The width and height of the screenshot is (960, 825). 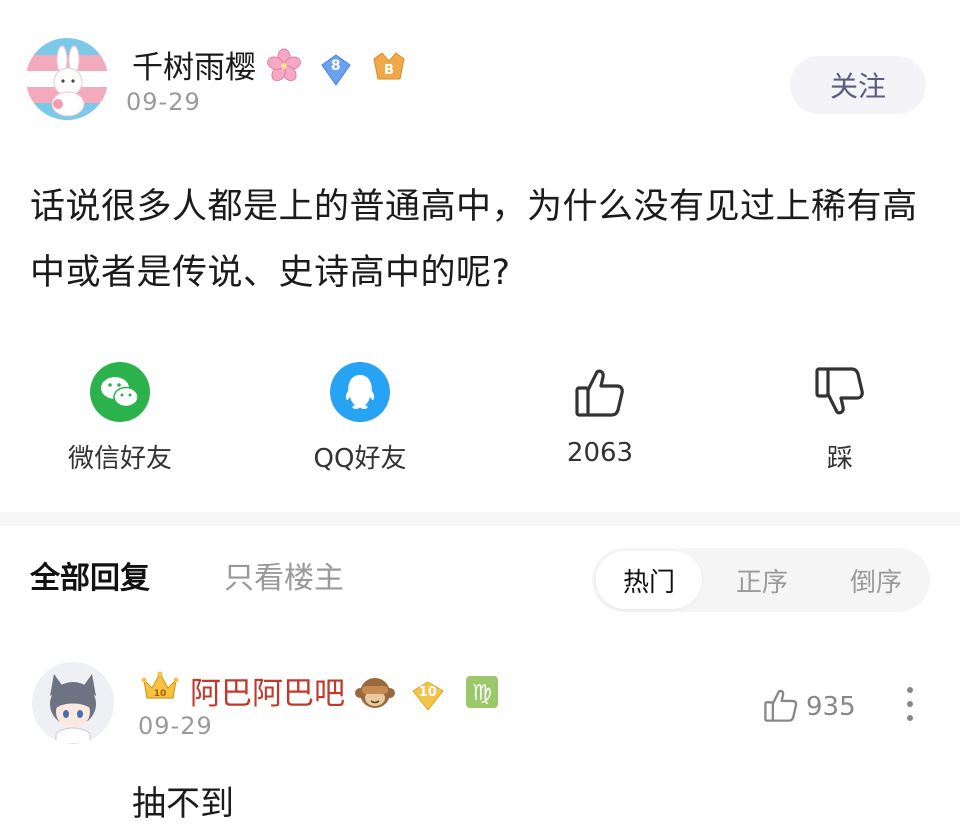 What do you see at coordinates (335, 65) in the screenshot?
I see `level-number: 8` at bounding box center [335, 65].